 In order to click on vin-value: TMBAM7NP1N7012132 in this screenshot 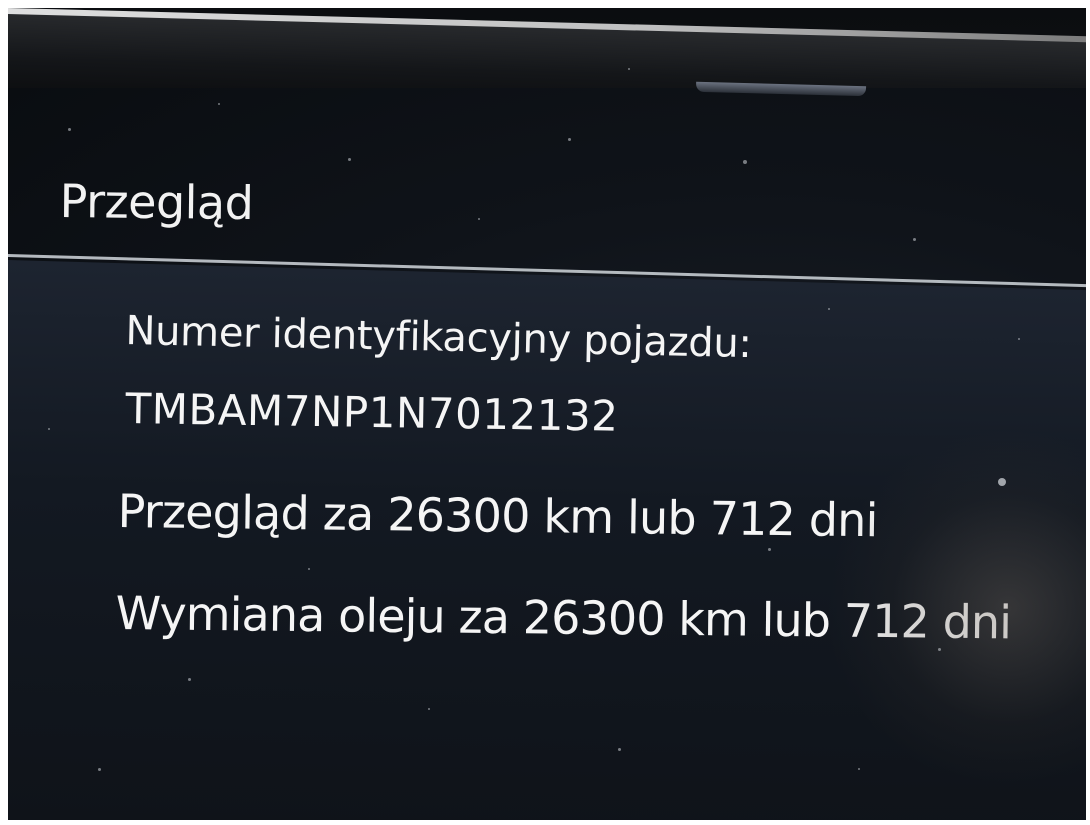, I will do `click(372, 412)`.